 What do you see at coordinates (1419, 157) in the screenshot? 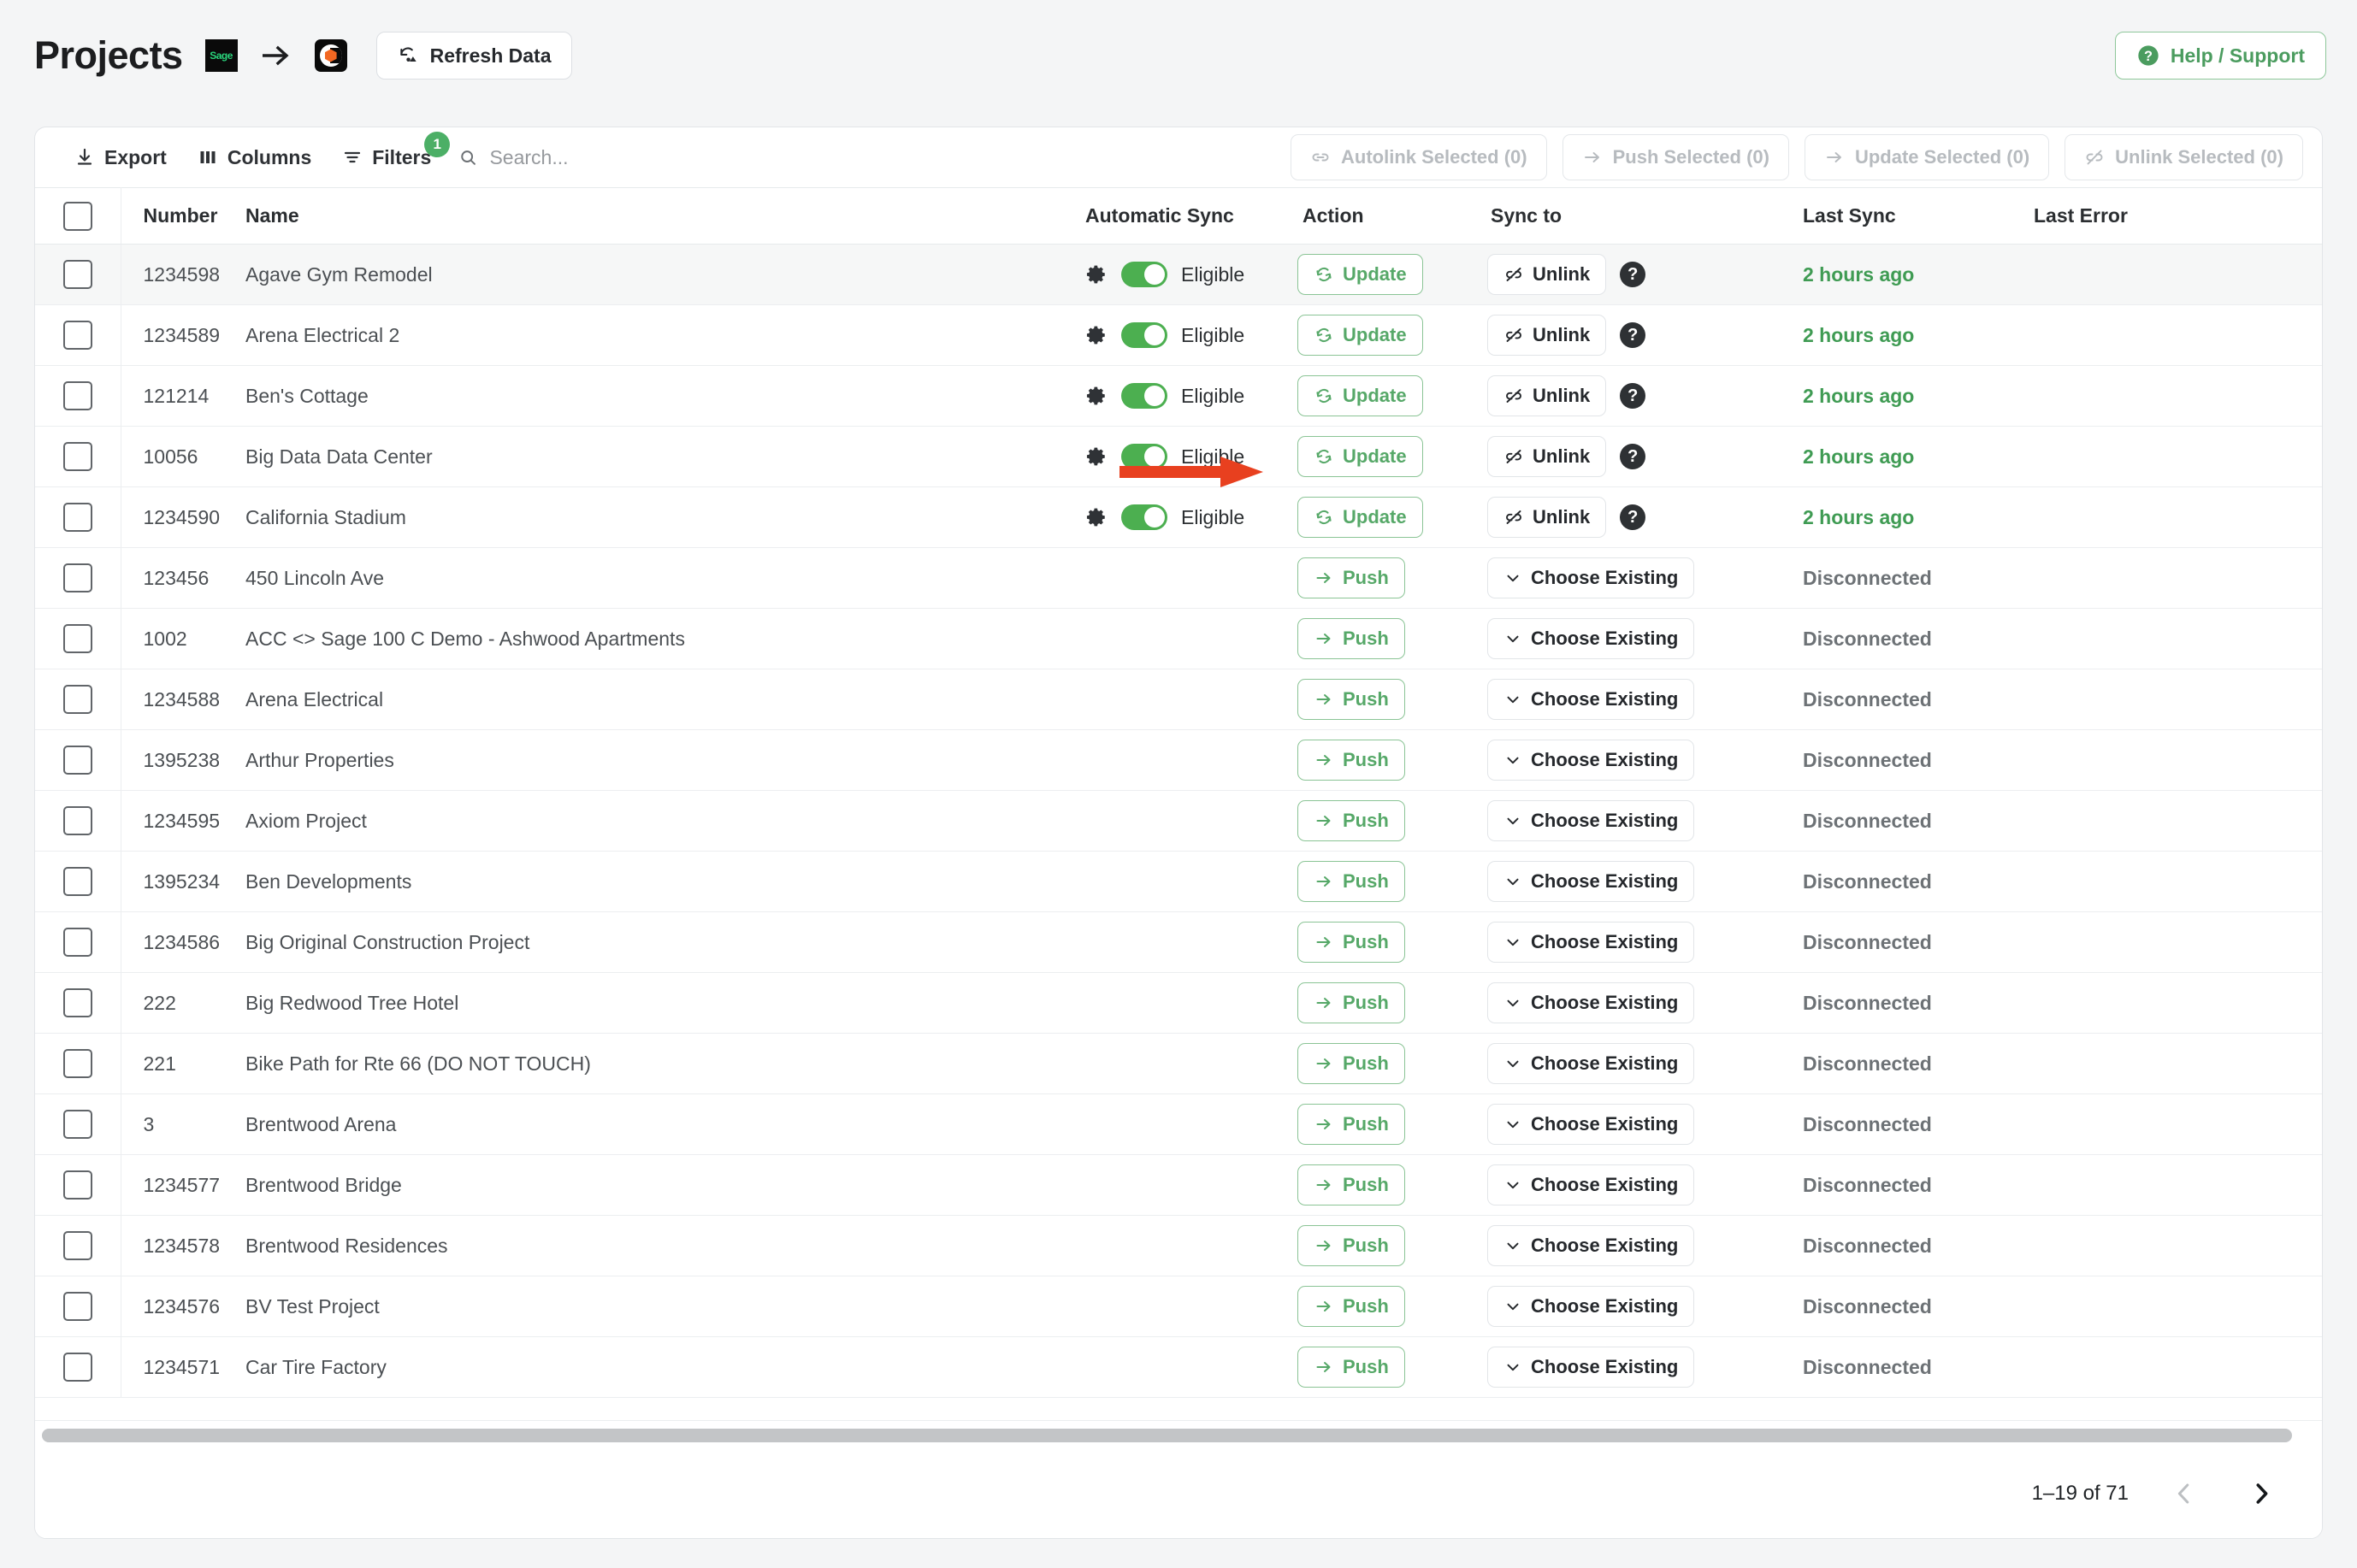
I see `autolink-selected-button: Autolink Selected (0)` at bounding box center [1419, 157].